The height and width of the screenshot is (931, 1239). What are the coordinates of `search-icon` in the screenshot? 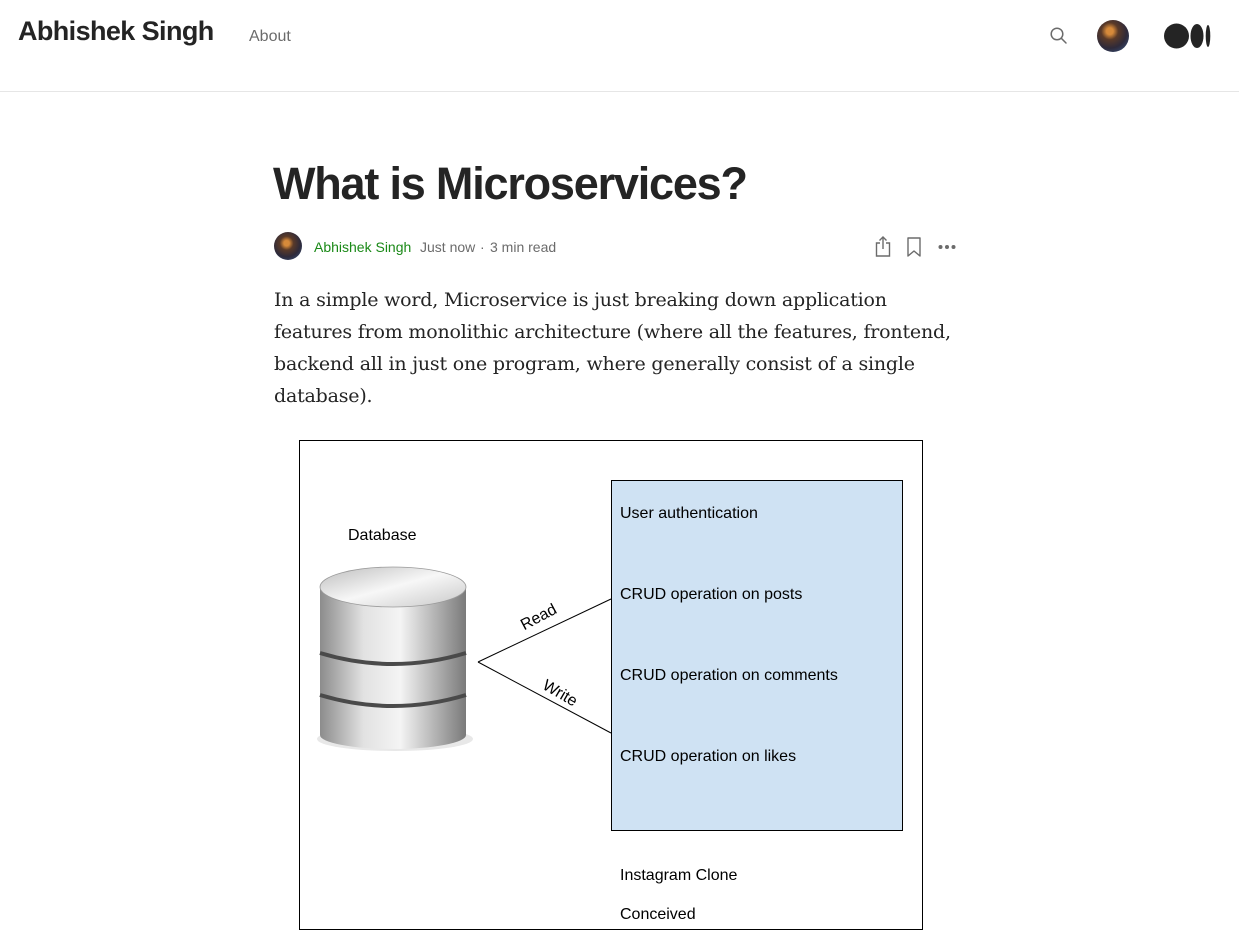 It's located at (1059, 36).